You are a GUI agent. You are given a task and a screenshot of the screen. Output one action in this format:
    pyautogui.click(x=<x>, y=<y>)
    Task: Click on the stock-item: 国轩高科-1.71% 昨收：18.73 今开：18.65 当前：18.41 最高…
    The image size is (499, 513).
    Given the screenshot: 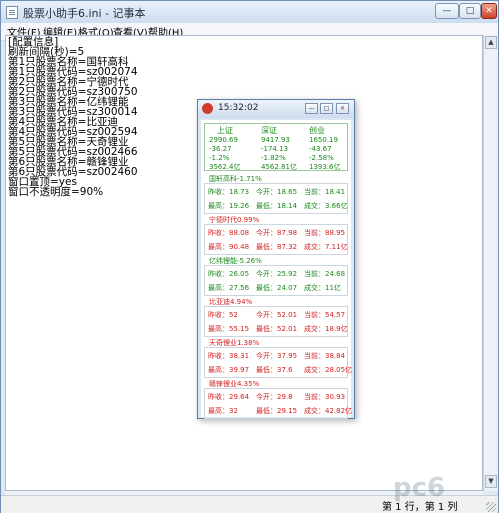 What is the action you would take?
    pyautogui.click(x=276, y=194)
    